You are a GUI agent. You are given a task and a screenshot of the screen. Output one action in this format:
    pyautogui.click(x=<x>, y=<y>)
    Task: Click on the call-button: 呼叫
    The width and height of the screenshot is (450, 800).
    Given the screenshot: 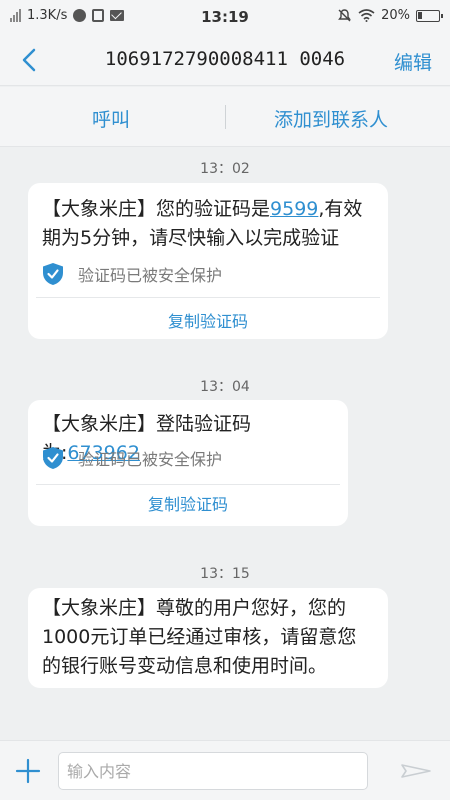 What is the action you would take?
    pyautogui.click(x=111, y=118)
    